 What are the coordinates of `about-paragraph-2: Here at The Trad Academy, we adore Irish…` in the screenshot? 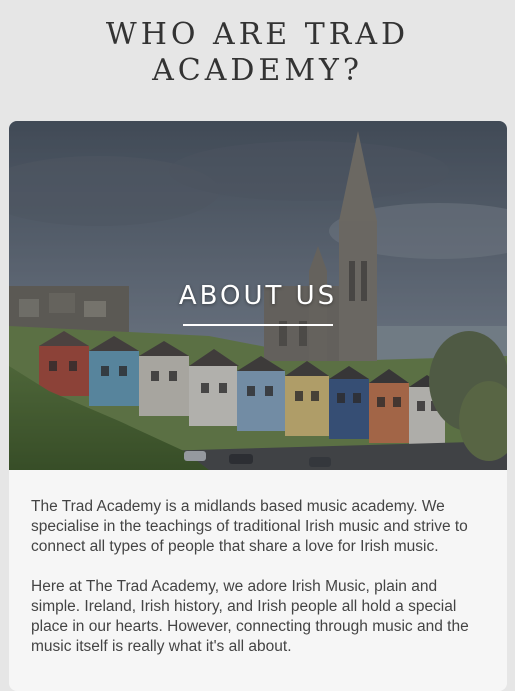 It's located at (250, 616).